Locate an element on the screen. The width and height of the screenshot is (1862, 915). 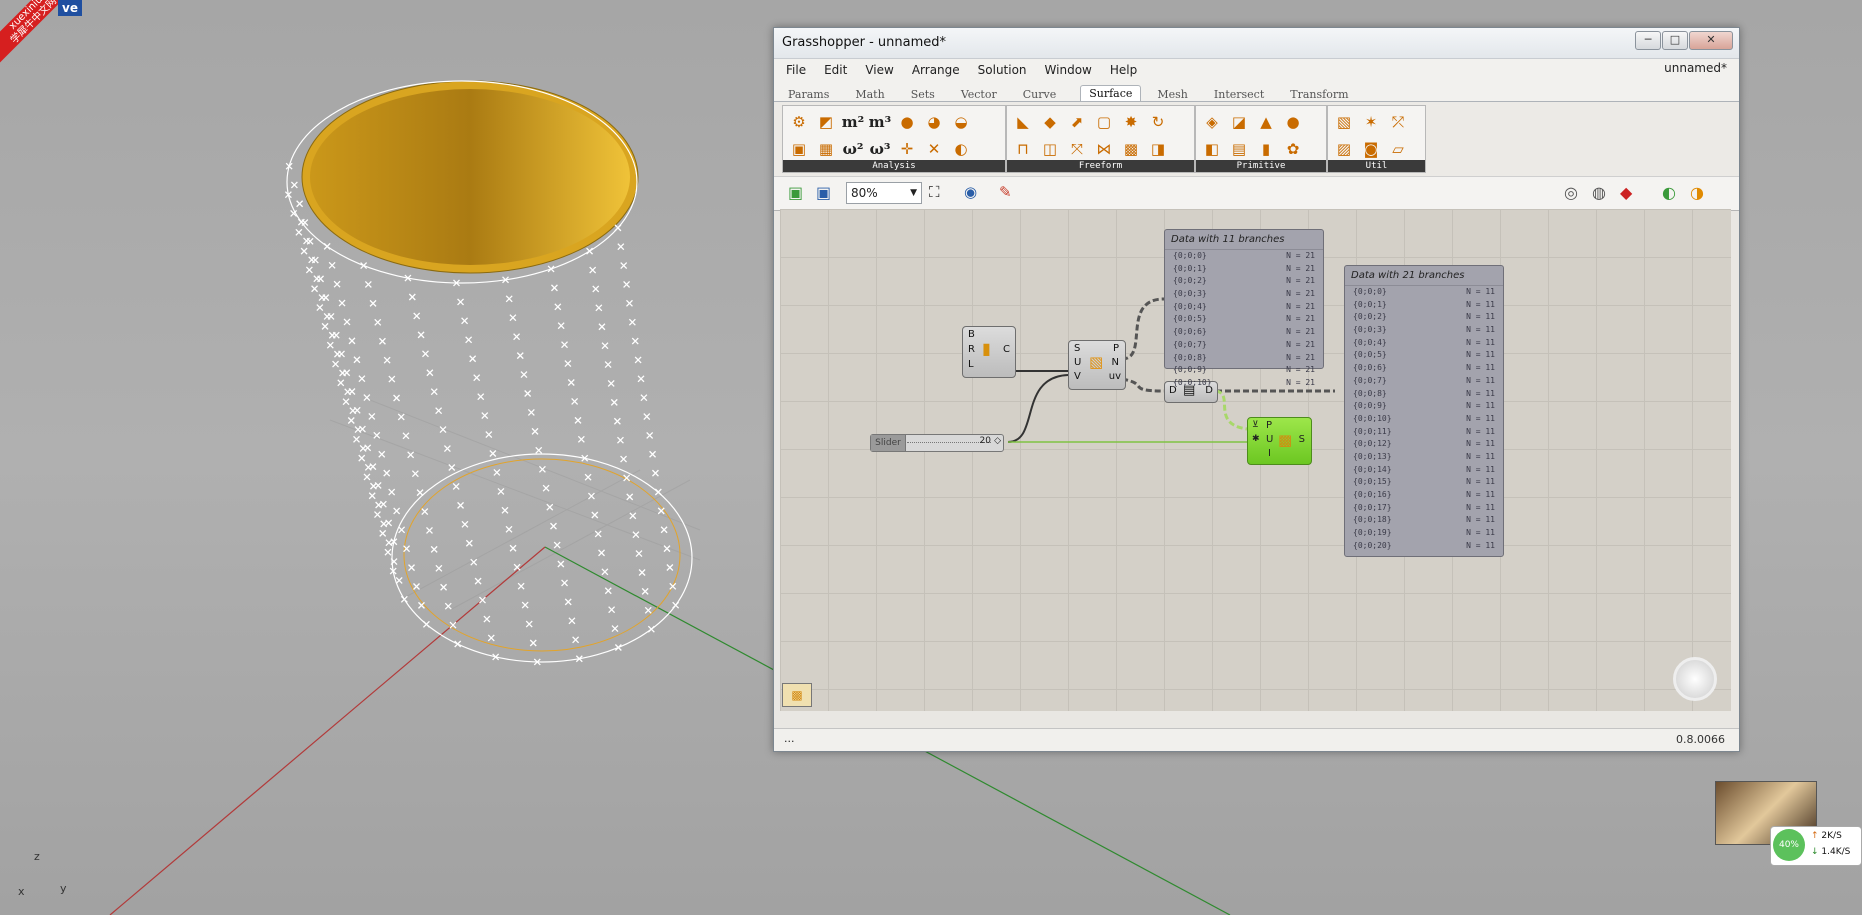
bounding-box-icon: ◧ is located at coordinates (1212, 149).